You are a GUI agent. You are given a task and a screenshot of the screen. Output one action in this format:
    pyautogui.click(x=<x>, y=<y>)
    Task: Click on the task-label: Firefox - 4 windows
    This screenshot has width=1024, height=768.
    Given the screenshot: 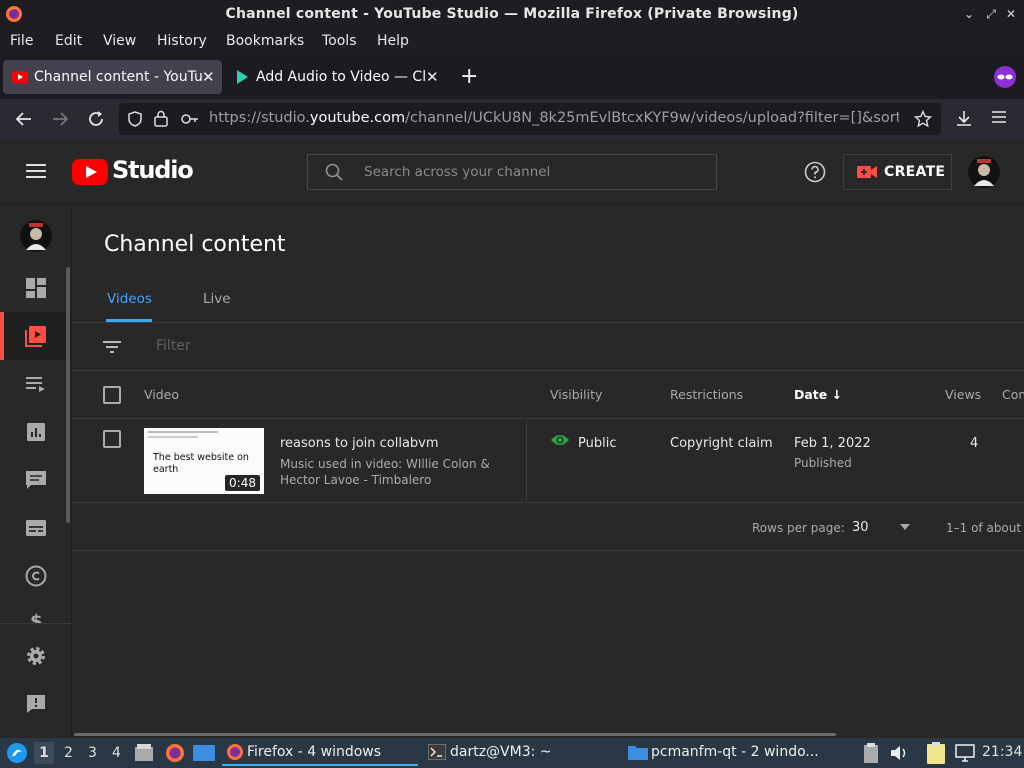 What is the action you would take?
    pyautogui.click(x=314, y=752)
    